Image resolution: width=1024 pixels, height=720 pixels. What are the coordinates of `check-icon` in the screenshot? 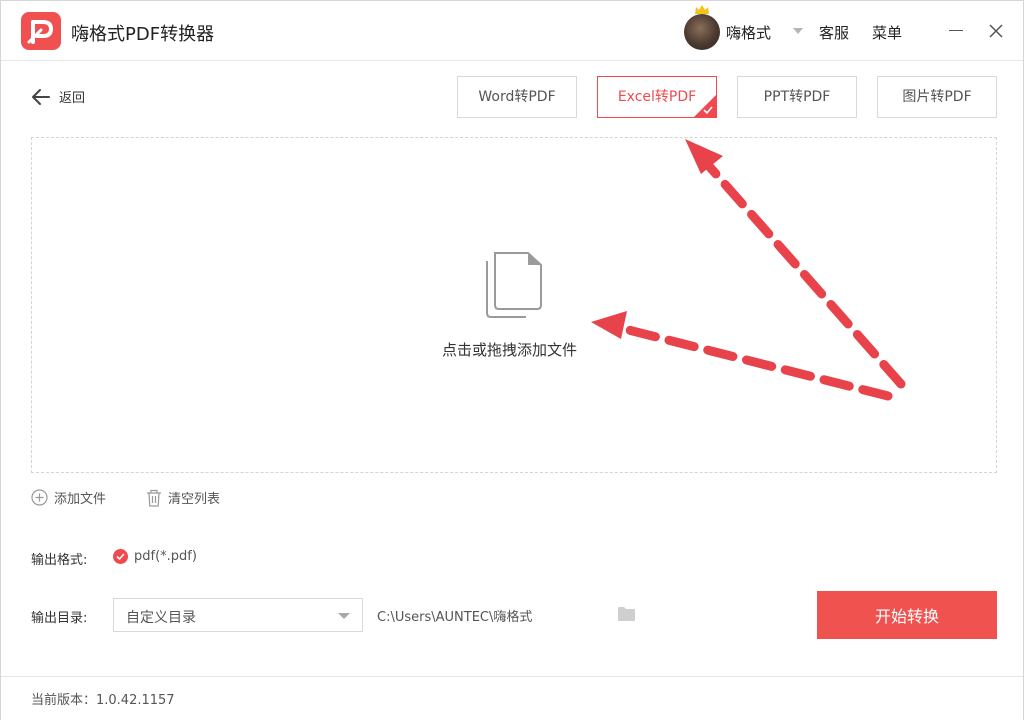 It's located at (708, 110).